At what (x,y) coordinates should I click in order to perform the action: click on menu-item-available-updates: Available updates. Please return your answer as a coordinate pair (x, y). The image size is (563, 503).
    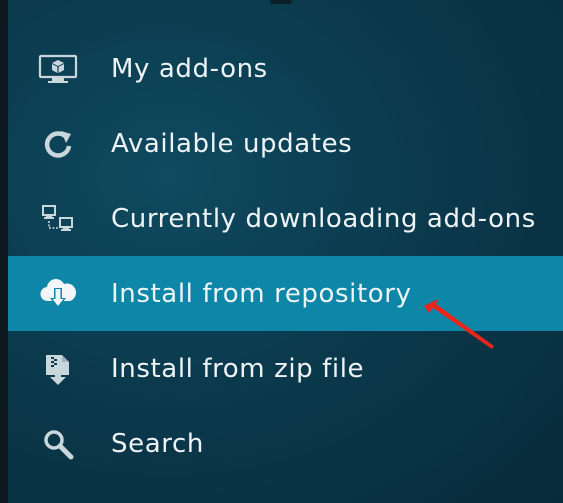
    Looking at the image, I should click on (285, 143).